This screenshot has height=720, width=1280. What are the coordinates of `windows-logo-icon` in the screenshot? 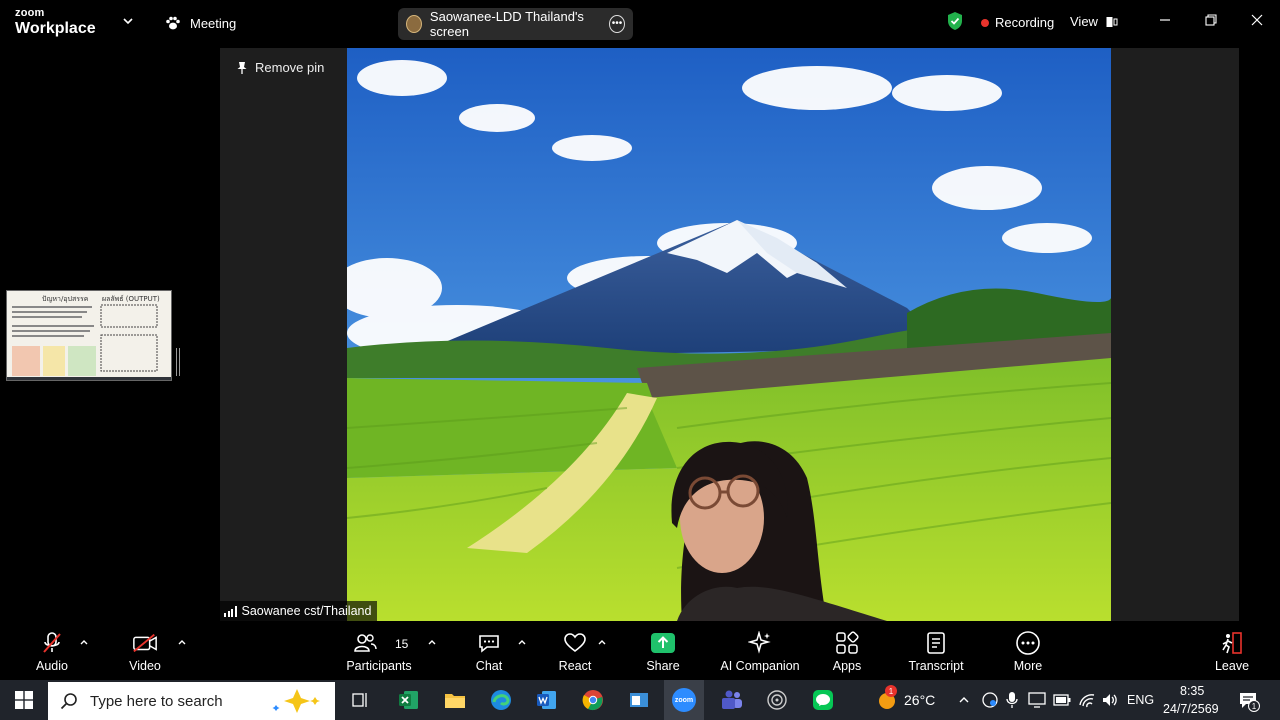 It's located at (24, 700).